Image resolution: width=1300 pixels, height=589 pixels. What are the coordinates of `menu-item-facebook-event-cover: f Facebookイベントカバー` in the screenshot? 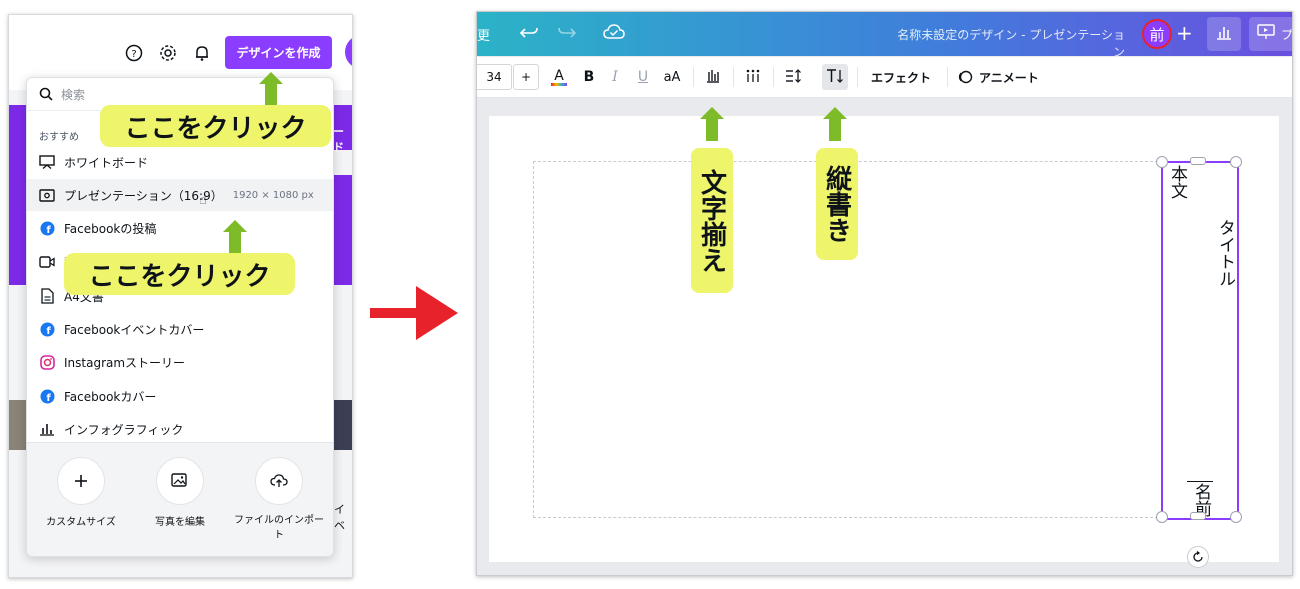 It's located at (180, 329).